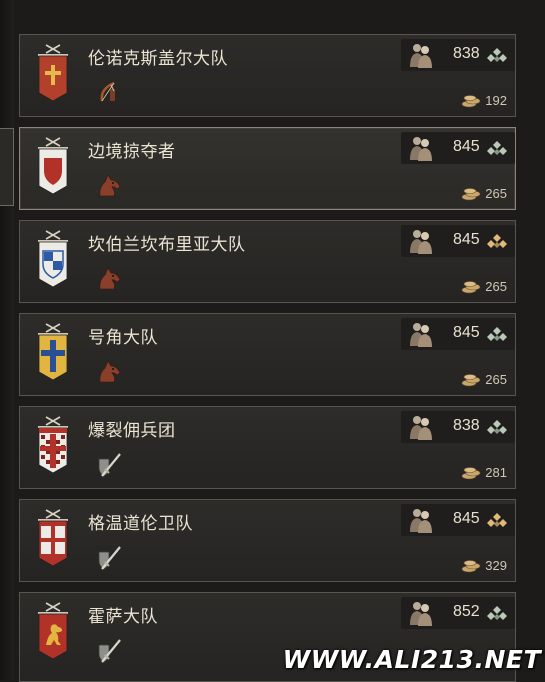 The height and width of the screenshot is (682, 545). I want to click on archer-icon, so click(107, 91).